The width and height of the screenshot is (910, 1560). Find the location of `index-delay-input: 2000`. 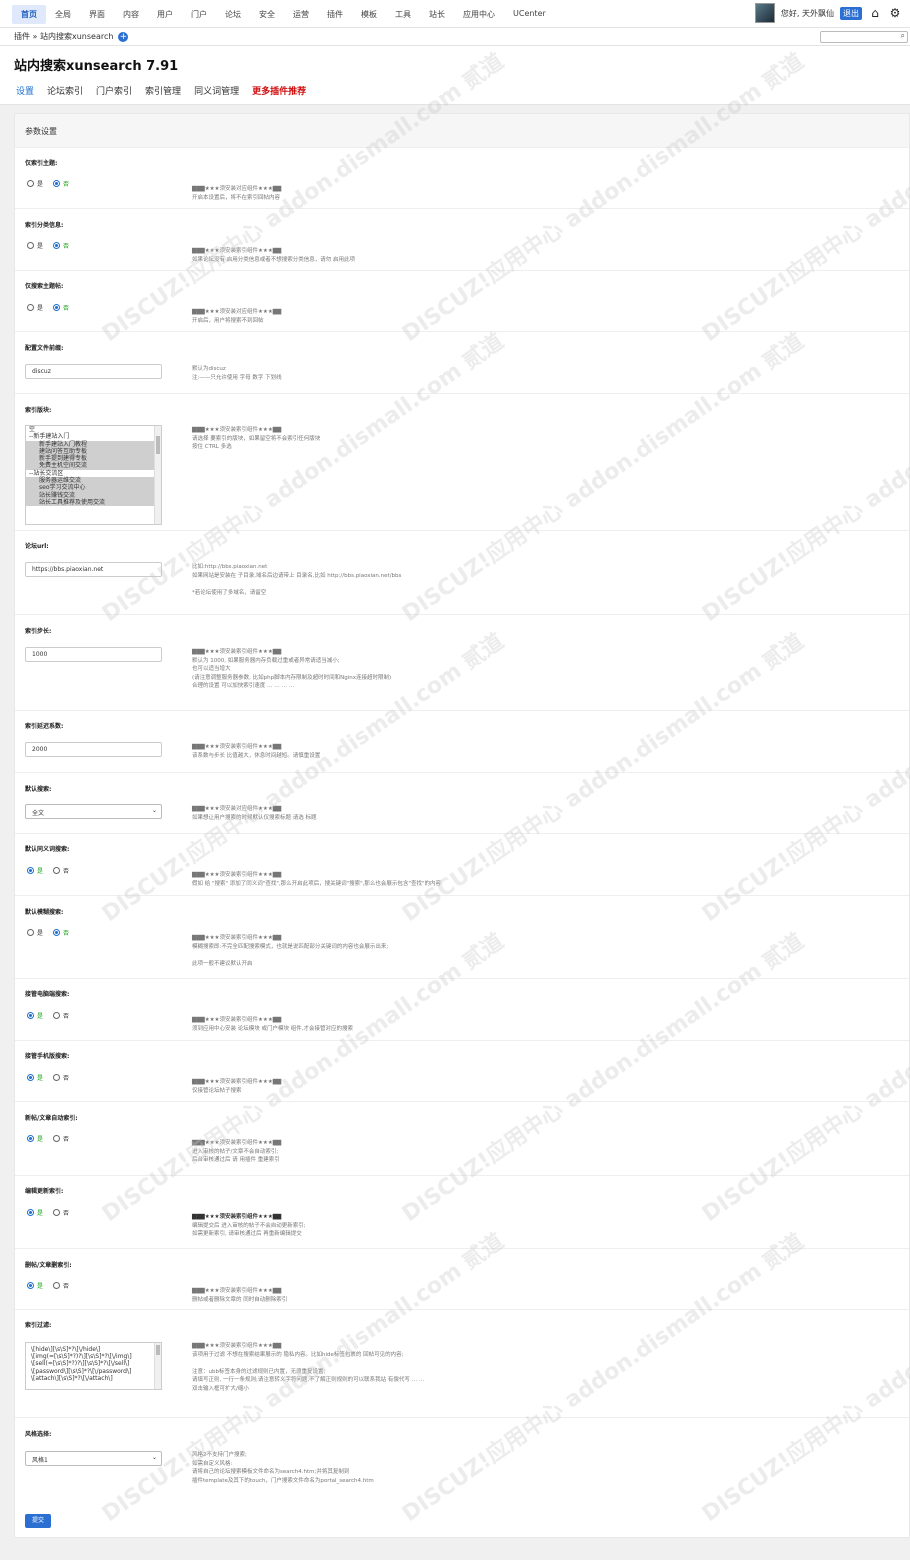

index-delay-input: 2000 is located at coordinates (93, 749).